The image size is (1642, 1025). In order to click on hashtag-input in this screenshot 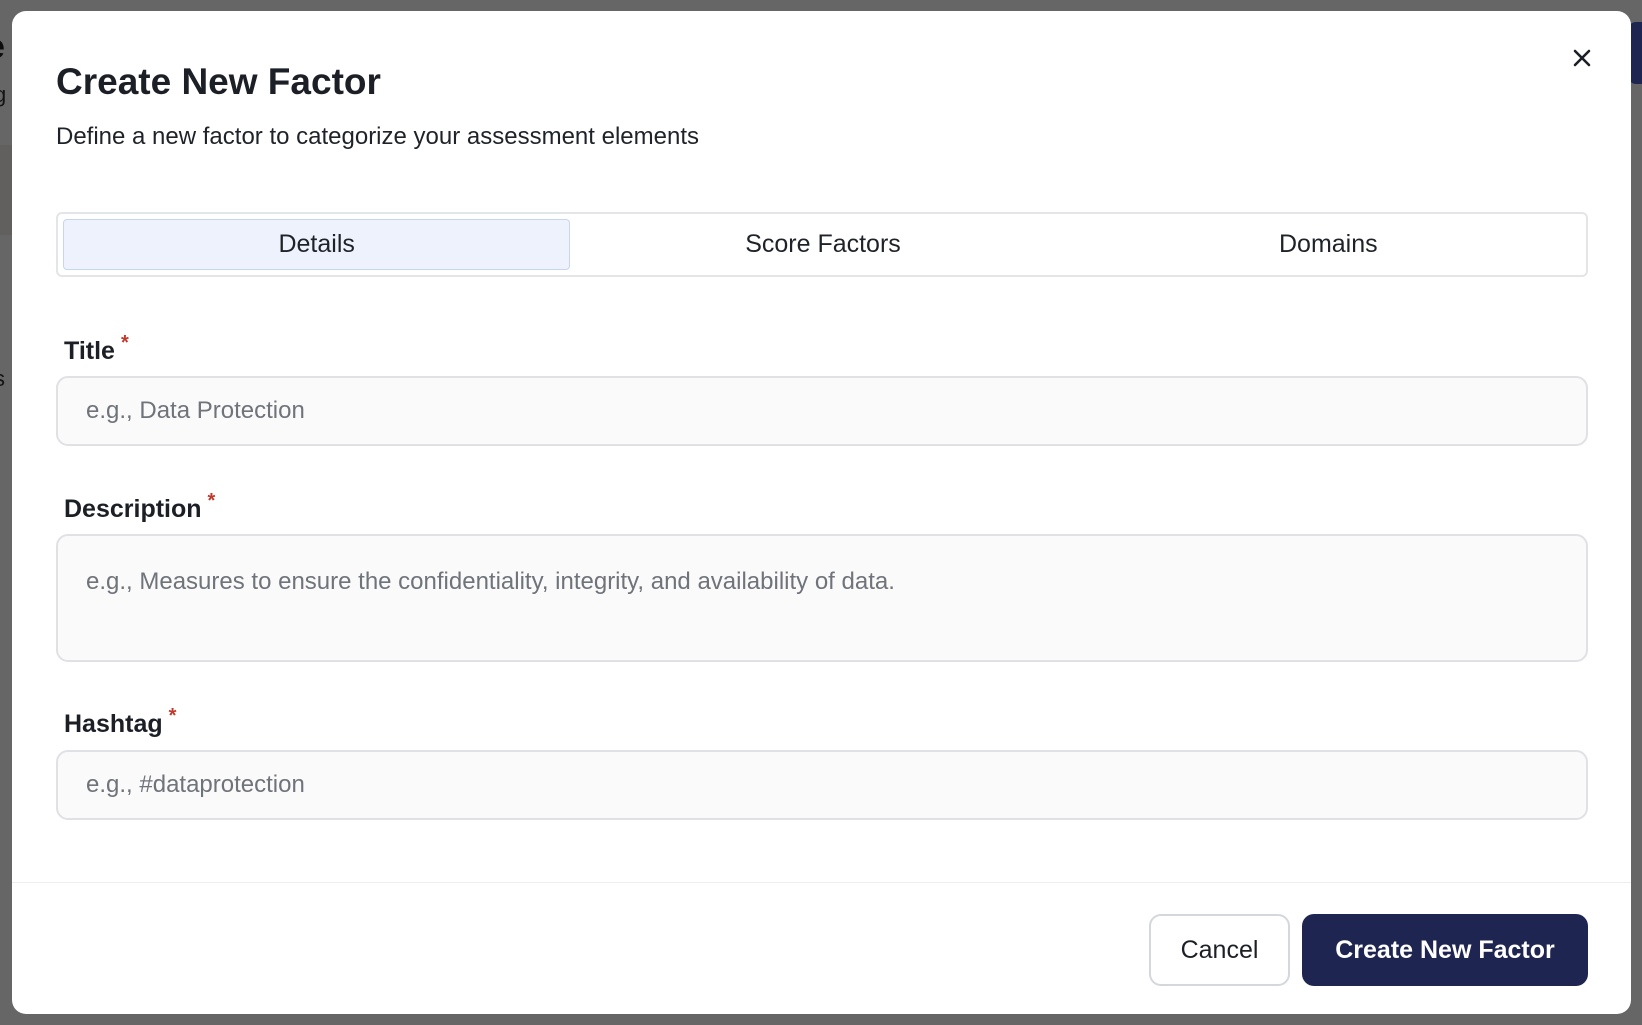, I will do `click(822, 785)`.